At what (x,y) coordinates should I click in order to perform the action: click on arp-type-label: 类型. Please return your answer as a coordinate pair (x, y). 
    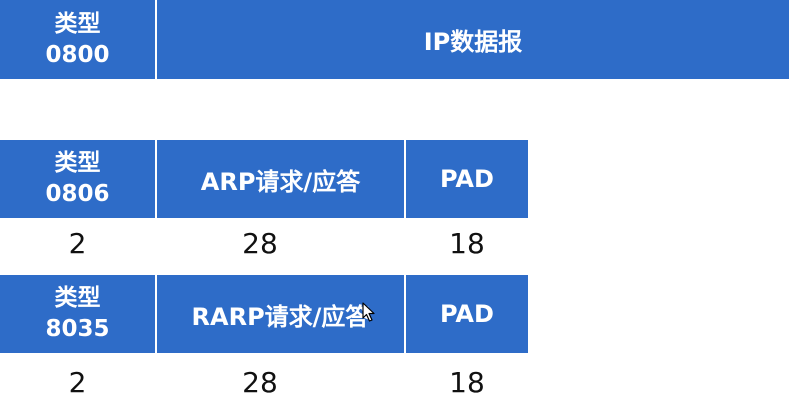
    Looking at the image, I should click on (77, 163).